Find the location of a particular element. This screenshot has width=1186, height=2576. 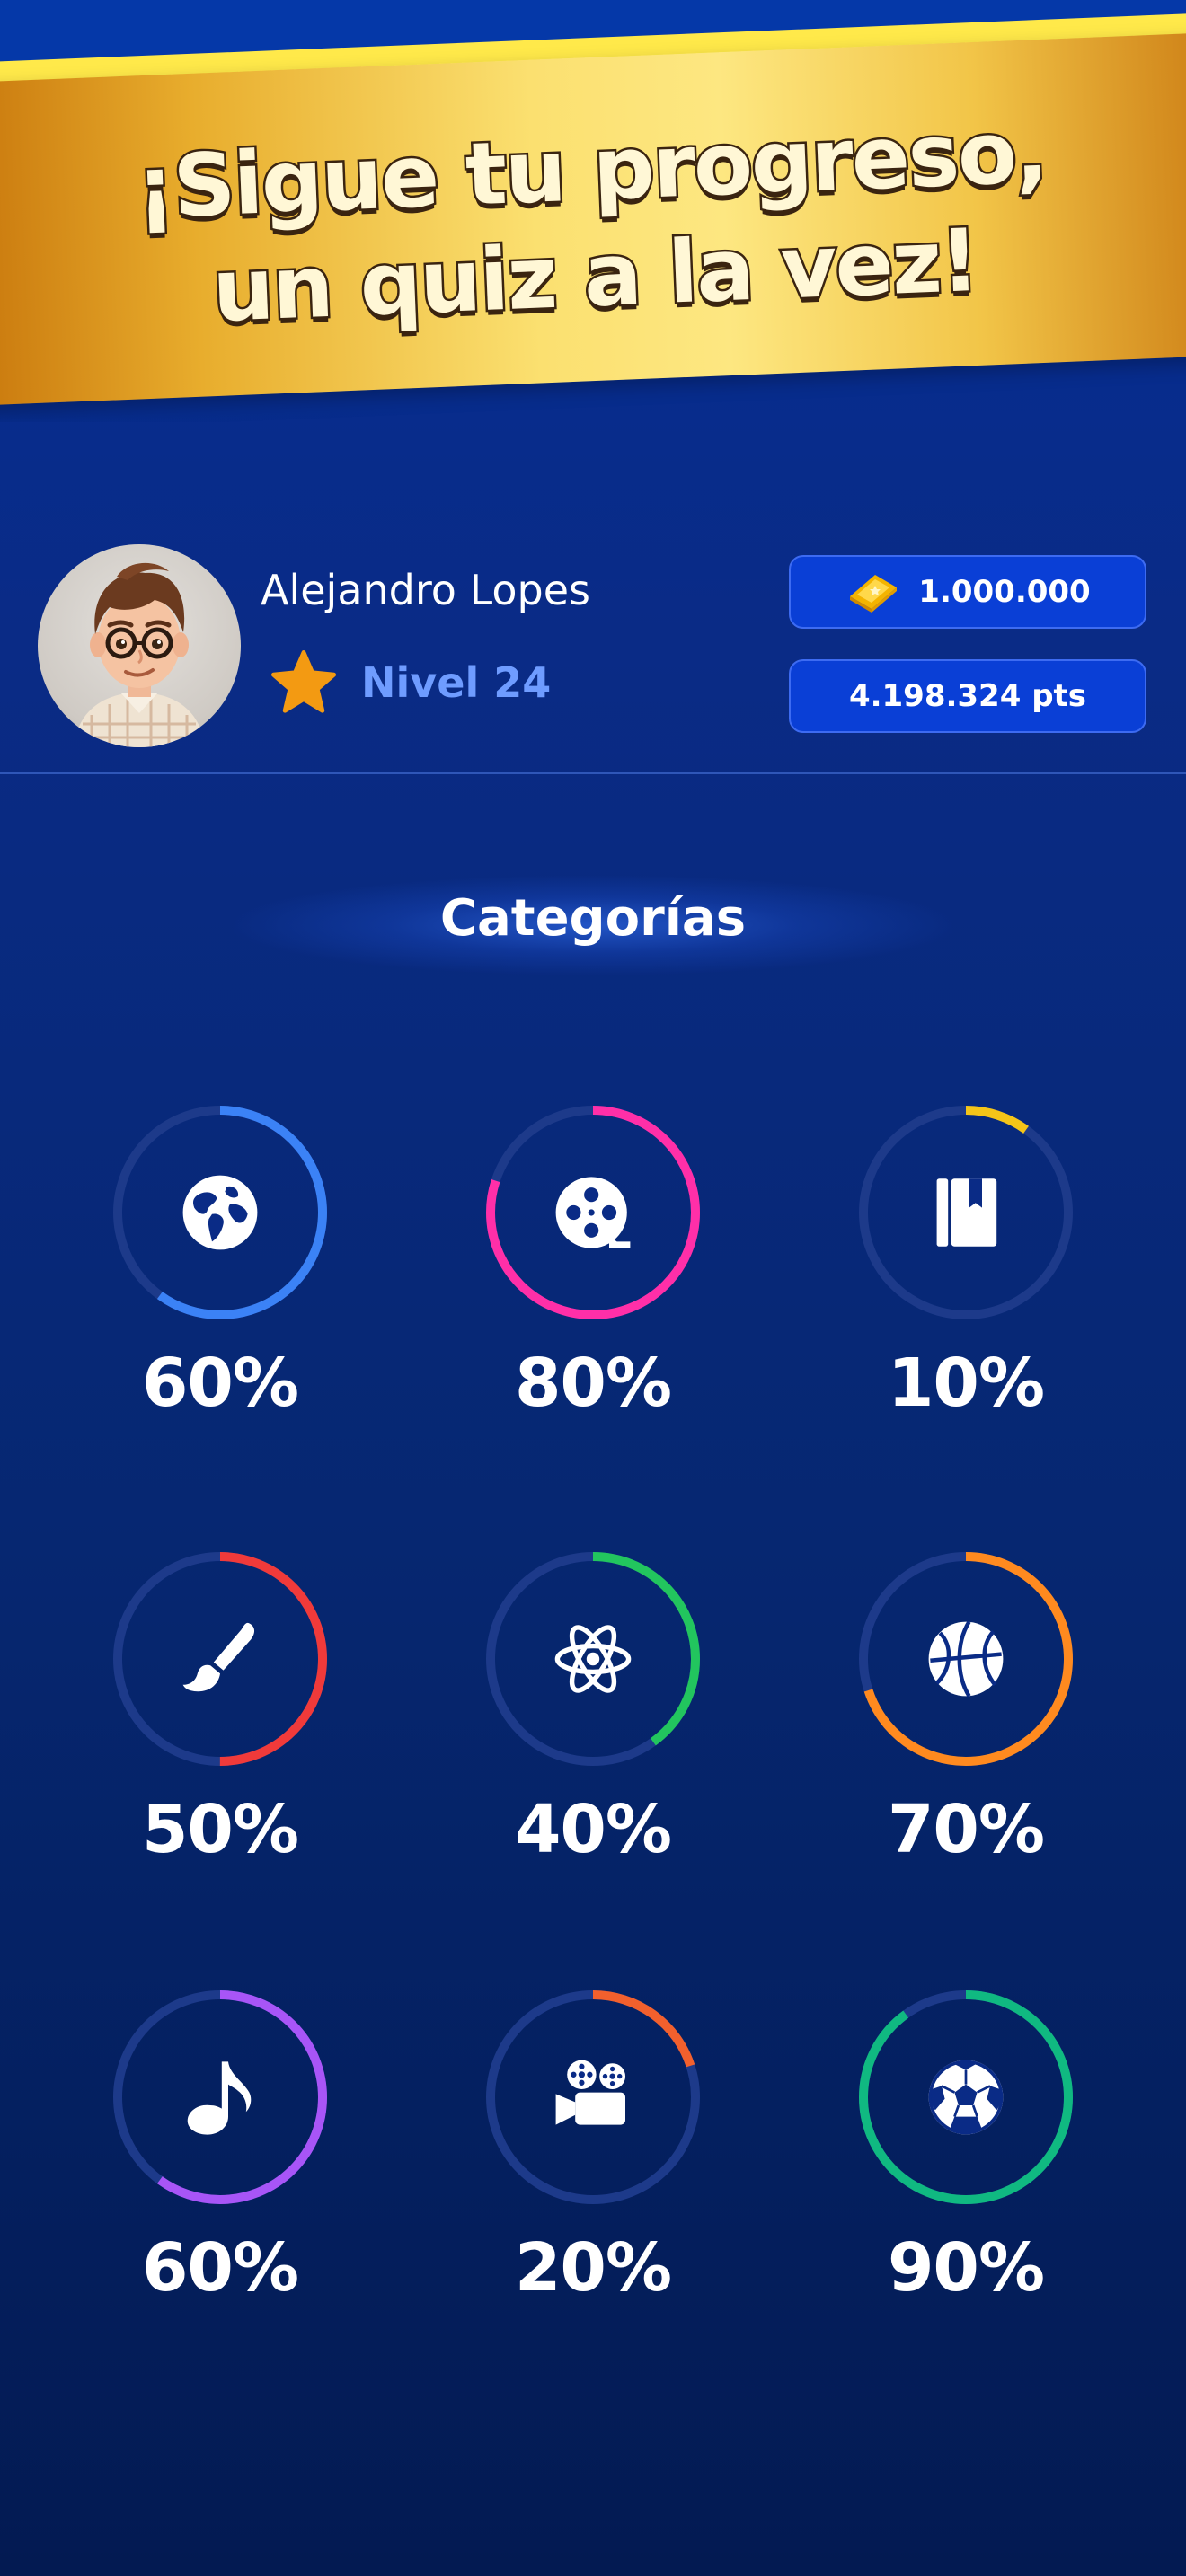

points-value: 4.198.324 pts is located at coordinates (967, 696).